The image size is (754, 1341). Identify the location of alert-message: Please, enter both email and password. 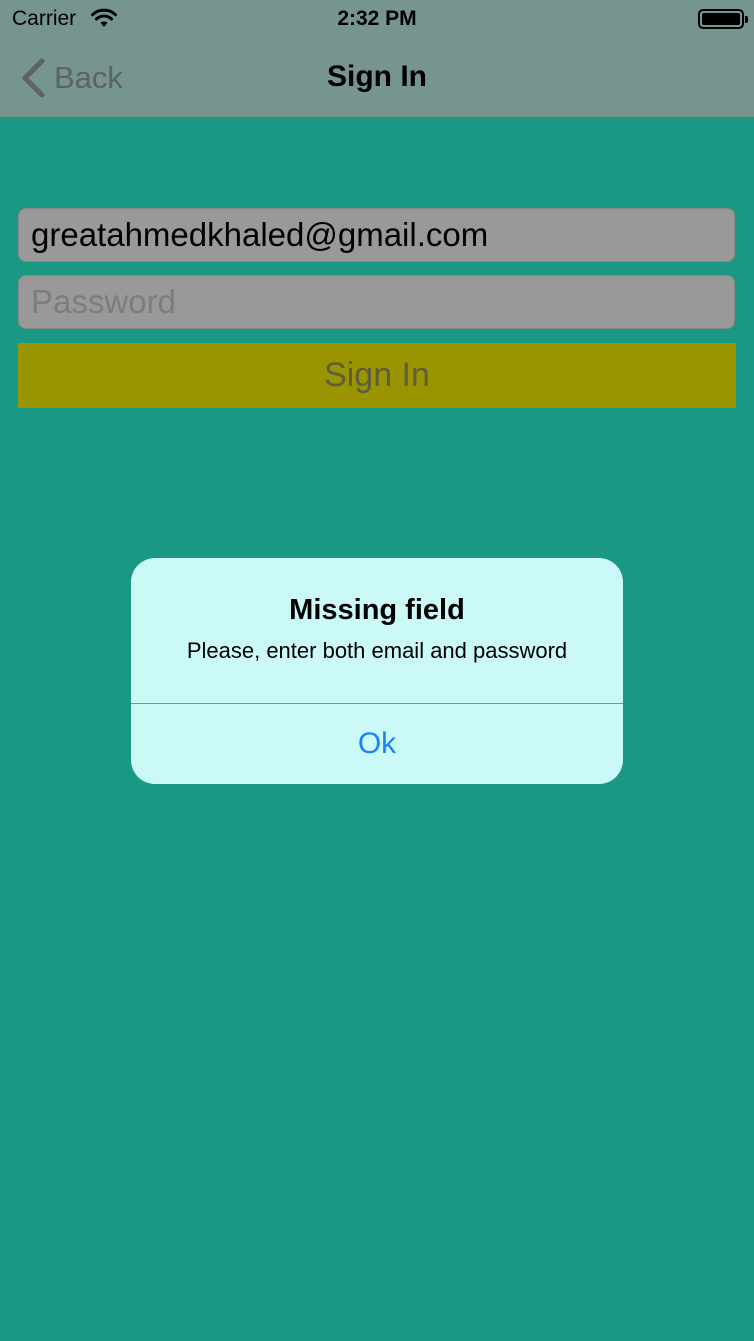
(377, 650).